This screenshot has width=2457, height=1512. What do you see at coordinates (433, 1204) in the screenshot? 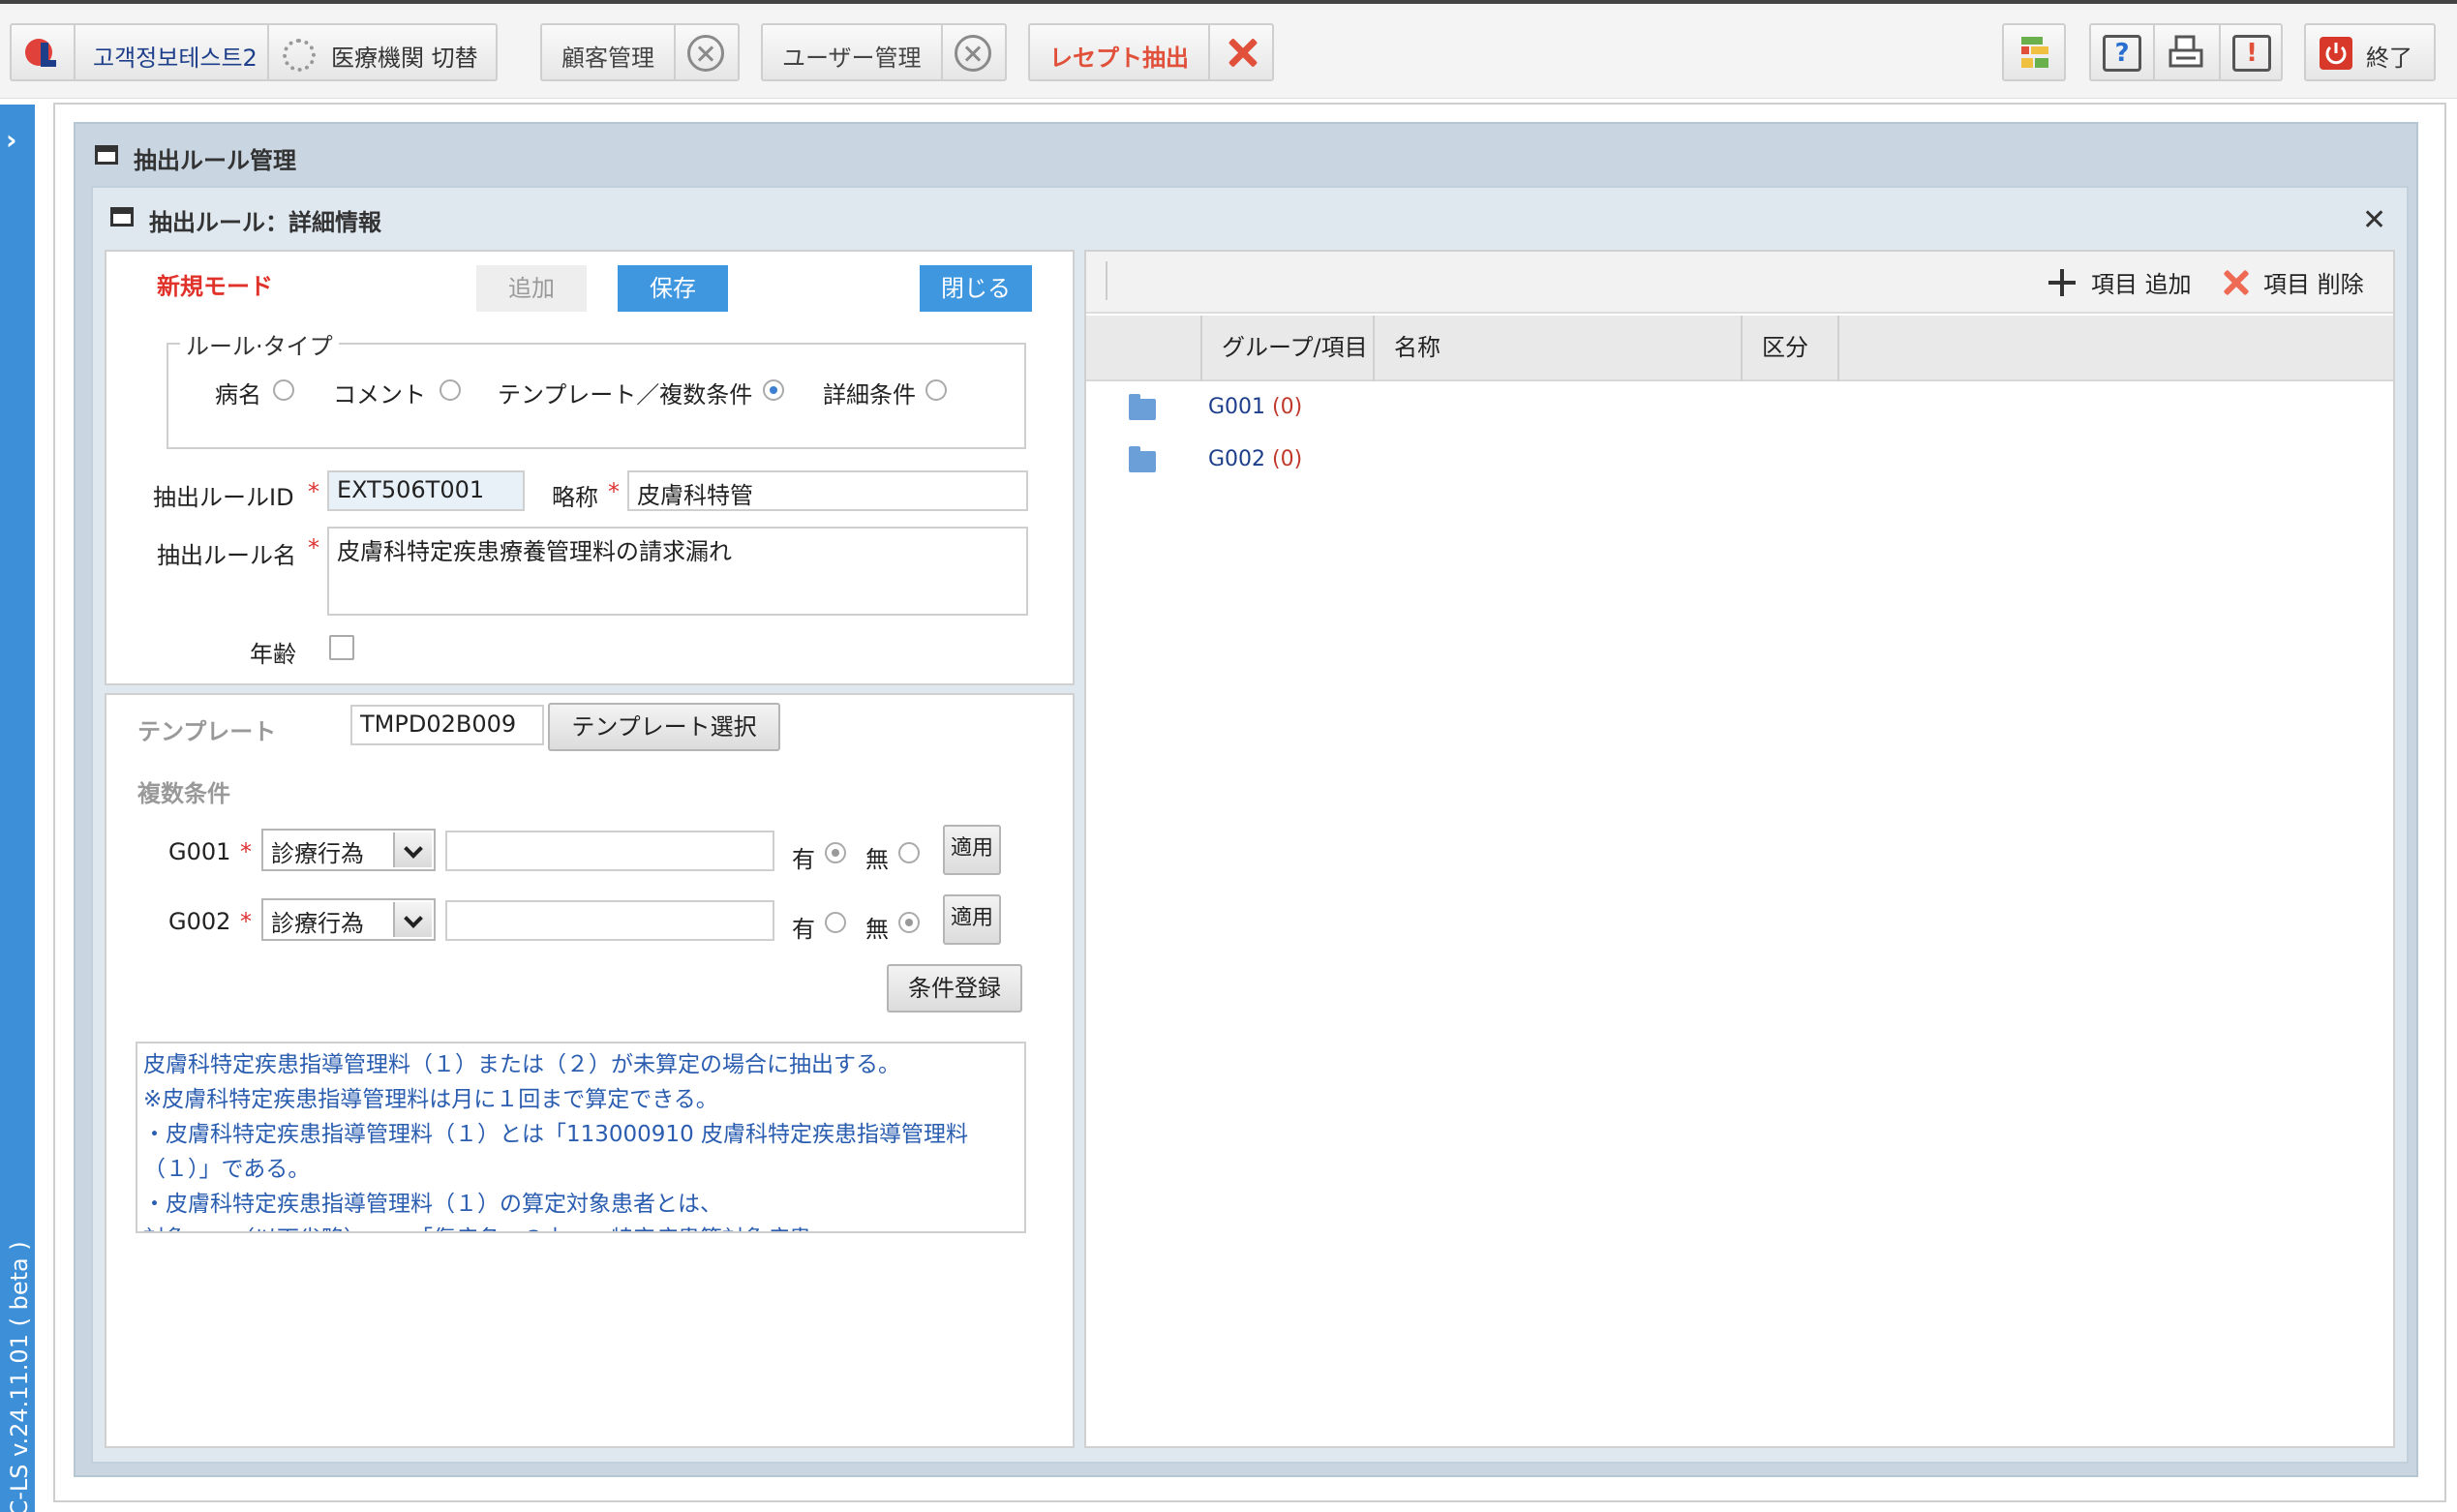
I see `description-line: ・皮膚科特定疾患指導管理料（１）の算定対象患者とは、` at bounding box center [433, 1204].